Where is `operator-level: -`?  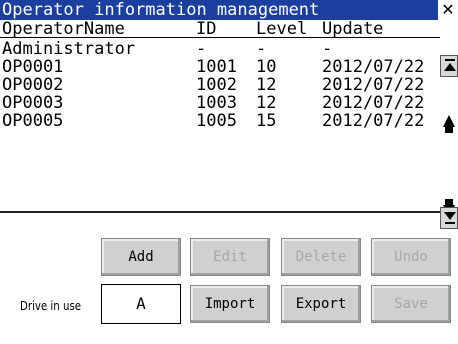
operator-level: - is located at coordinates (261, 49).